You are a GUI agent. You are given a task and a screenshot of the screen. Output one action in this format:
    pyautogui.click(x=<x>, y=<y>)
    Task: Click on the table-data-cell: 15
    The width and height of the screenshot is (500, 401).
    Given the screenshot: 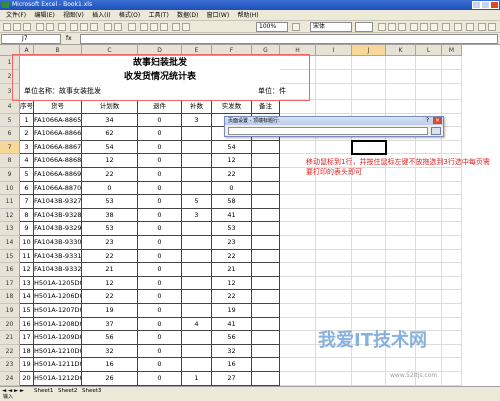 What is the action you would take?
    pyautogui.click(x=27, y=311)
    